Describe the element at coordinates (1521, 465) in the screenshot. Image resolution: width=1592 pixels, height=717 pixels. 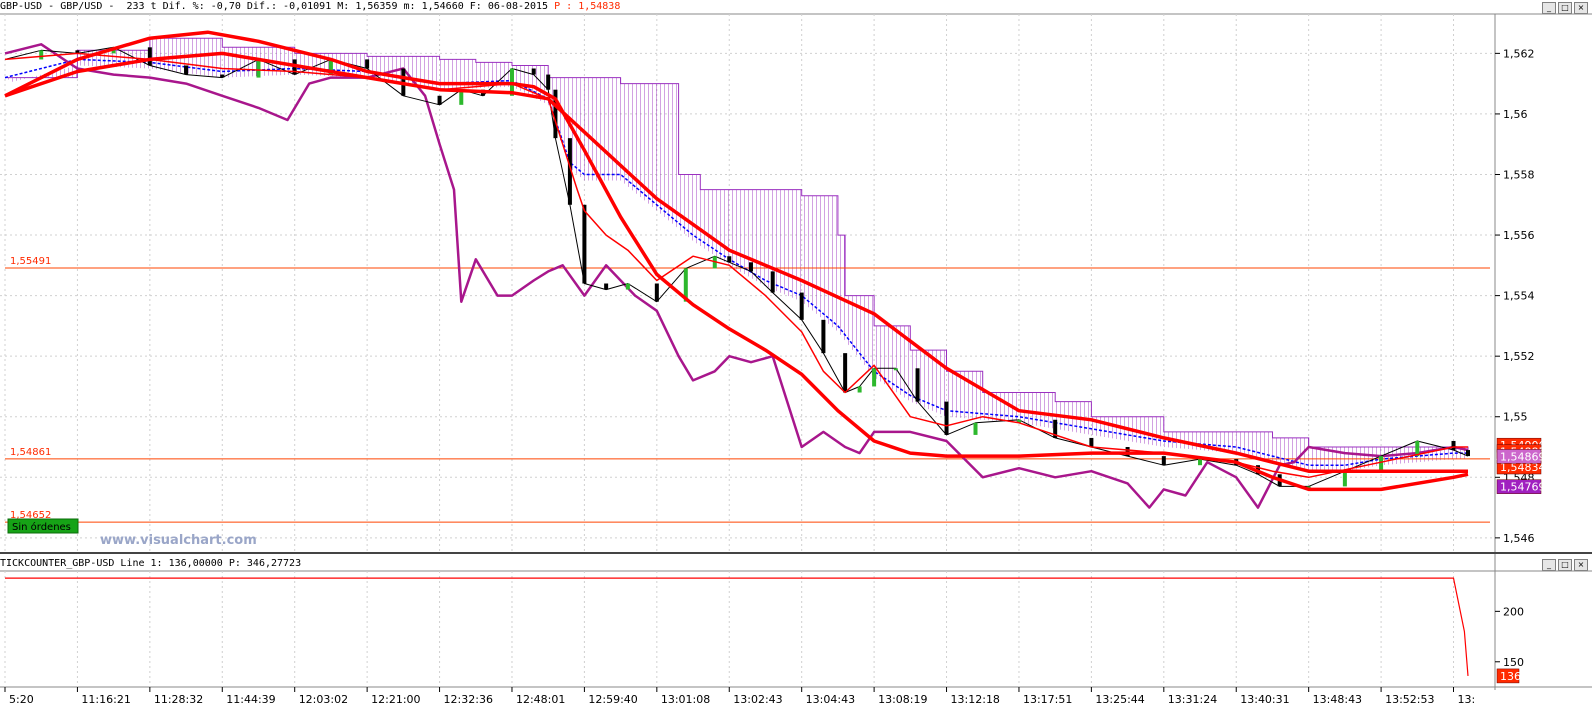
I see `price-tags: 1,549061,548341,548851,548691,54769` at that location.